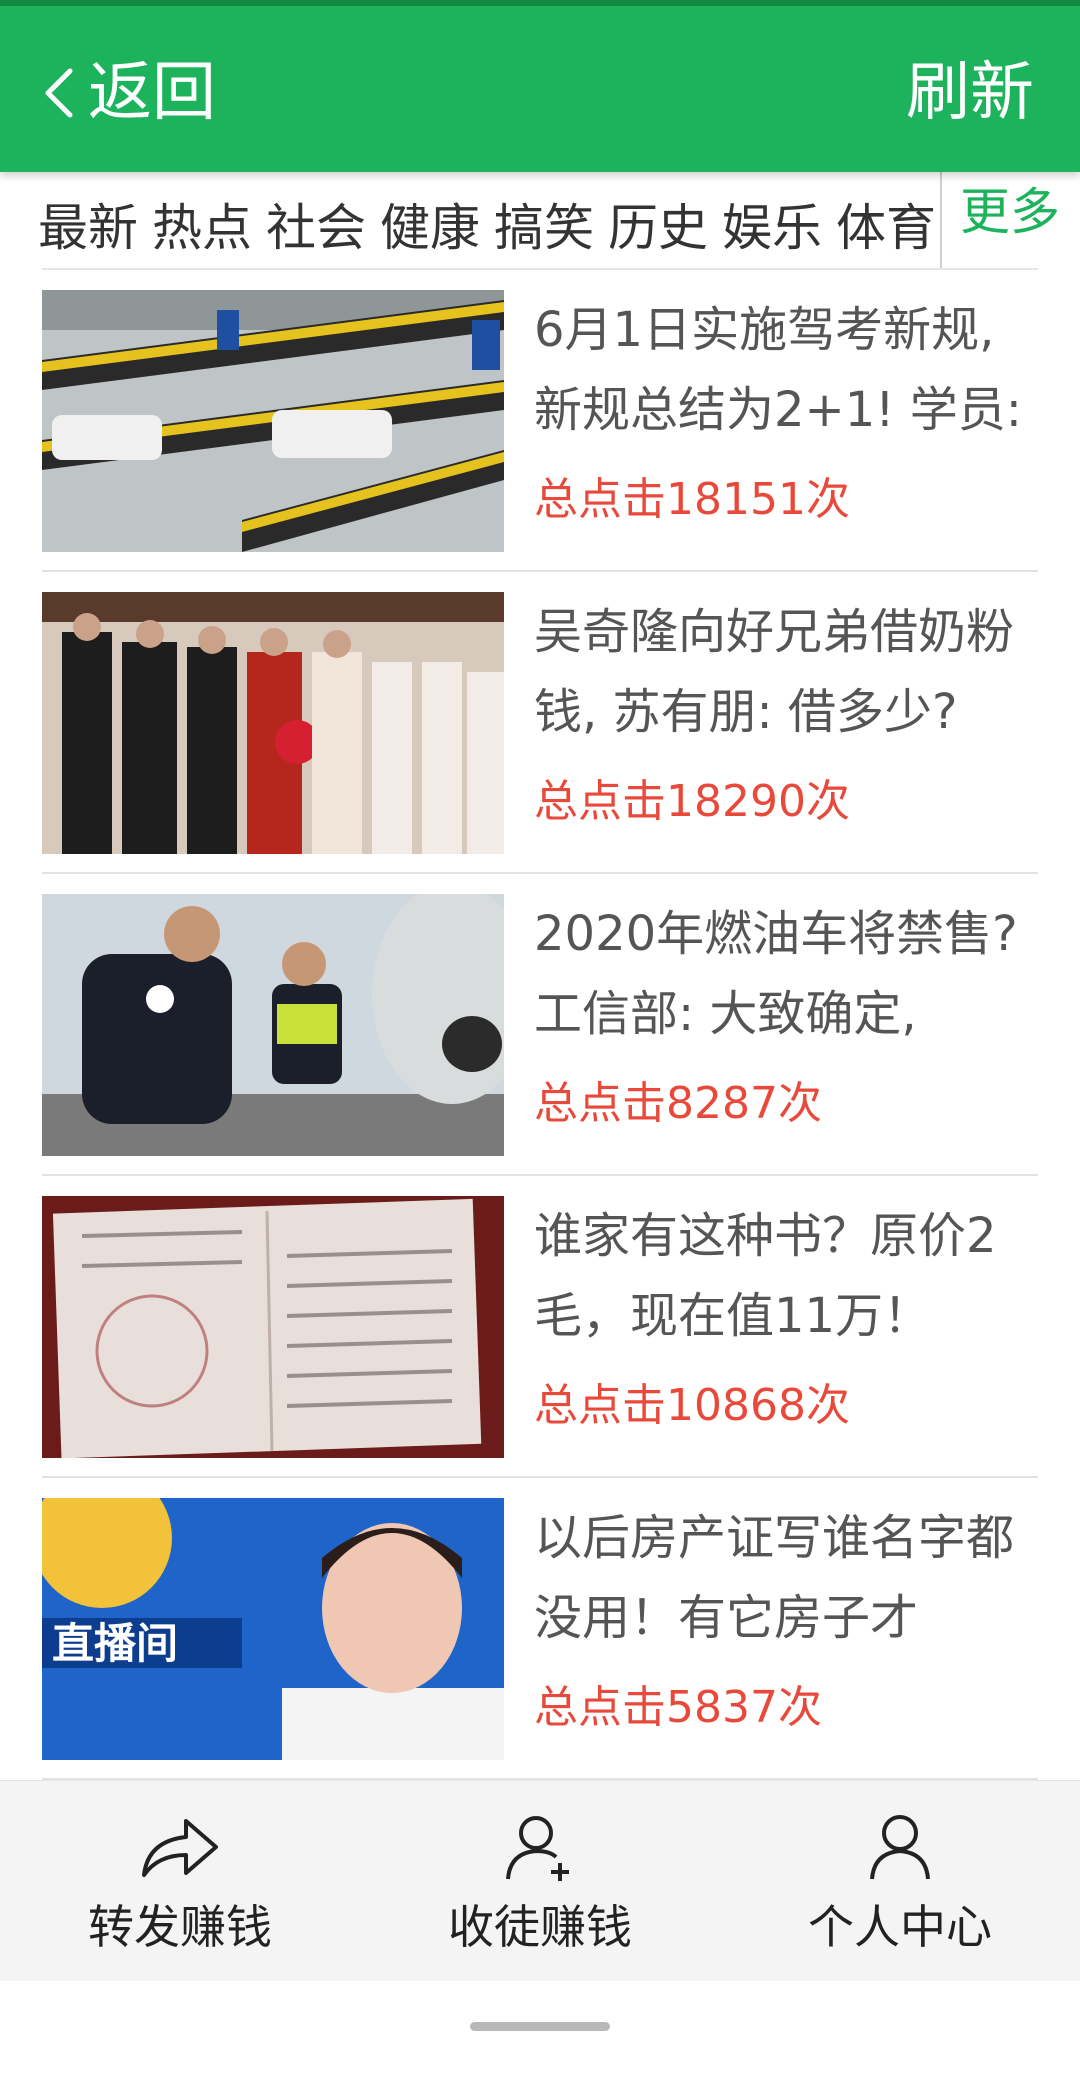 The height and width of the screenshot is (2075, 1080). What do you see at coordinates (180, 1927) in the screenshot?
I see `tab-share-earn-label: 转发赚钱` at bounding box center [180, 1927].